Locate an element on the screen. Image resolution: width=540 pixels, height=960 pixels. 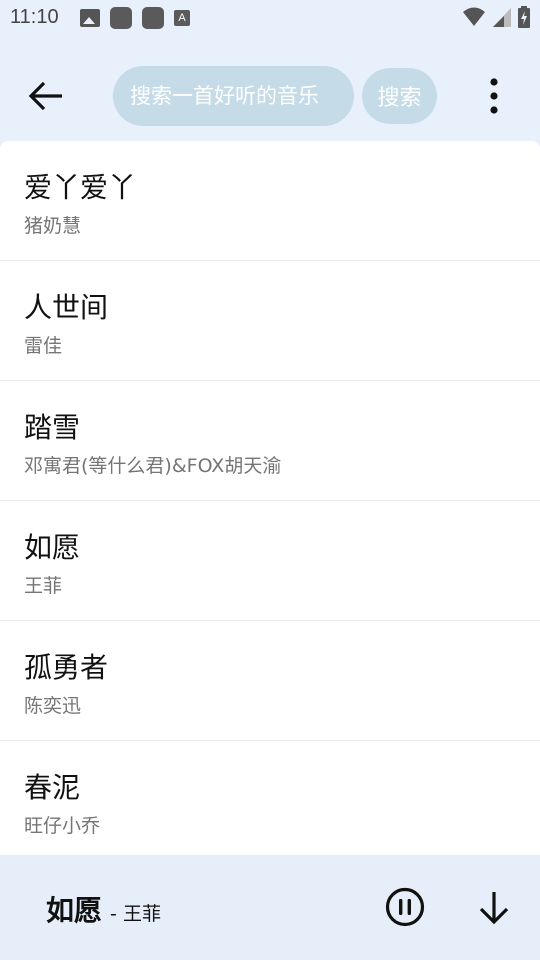
song-artist: 邓寓君(等什么君)&FOX胡天渝 is located at coordinates (153, 466).